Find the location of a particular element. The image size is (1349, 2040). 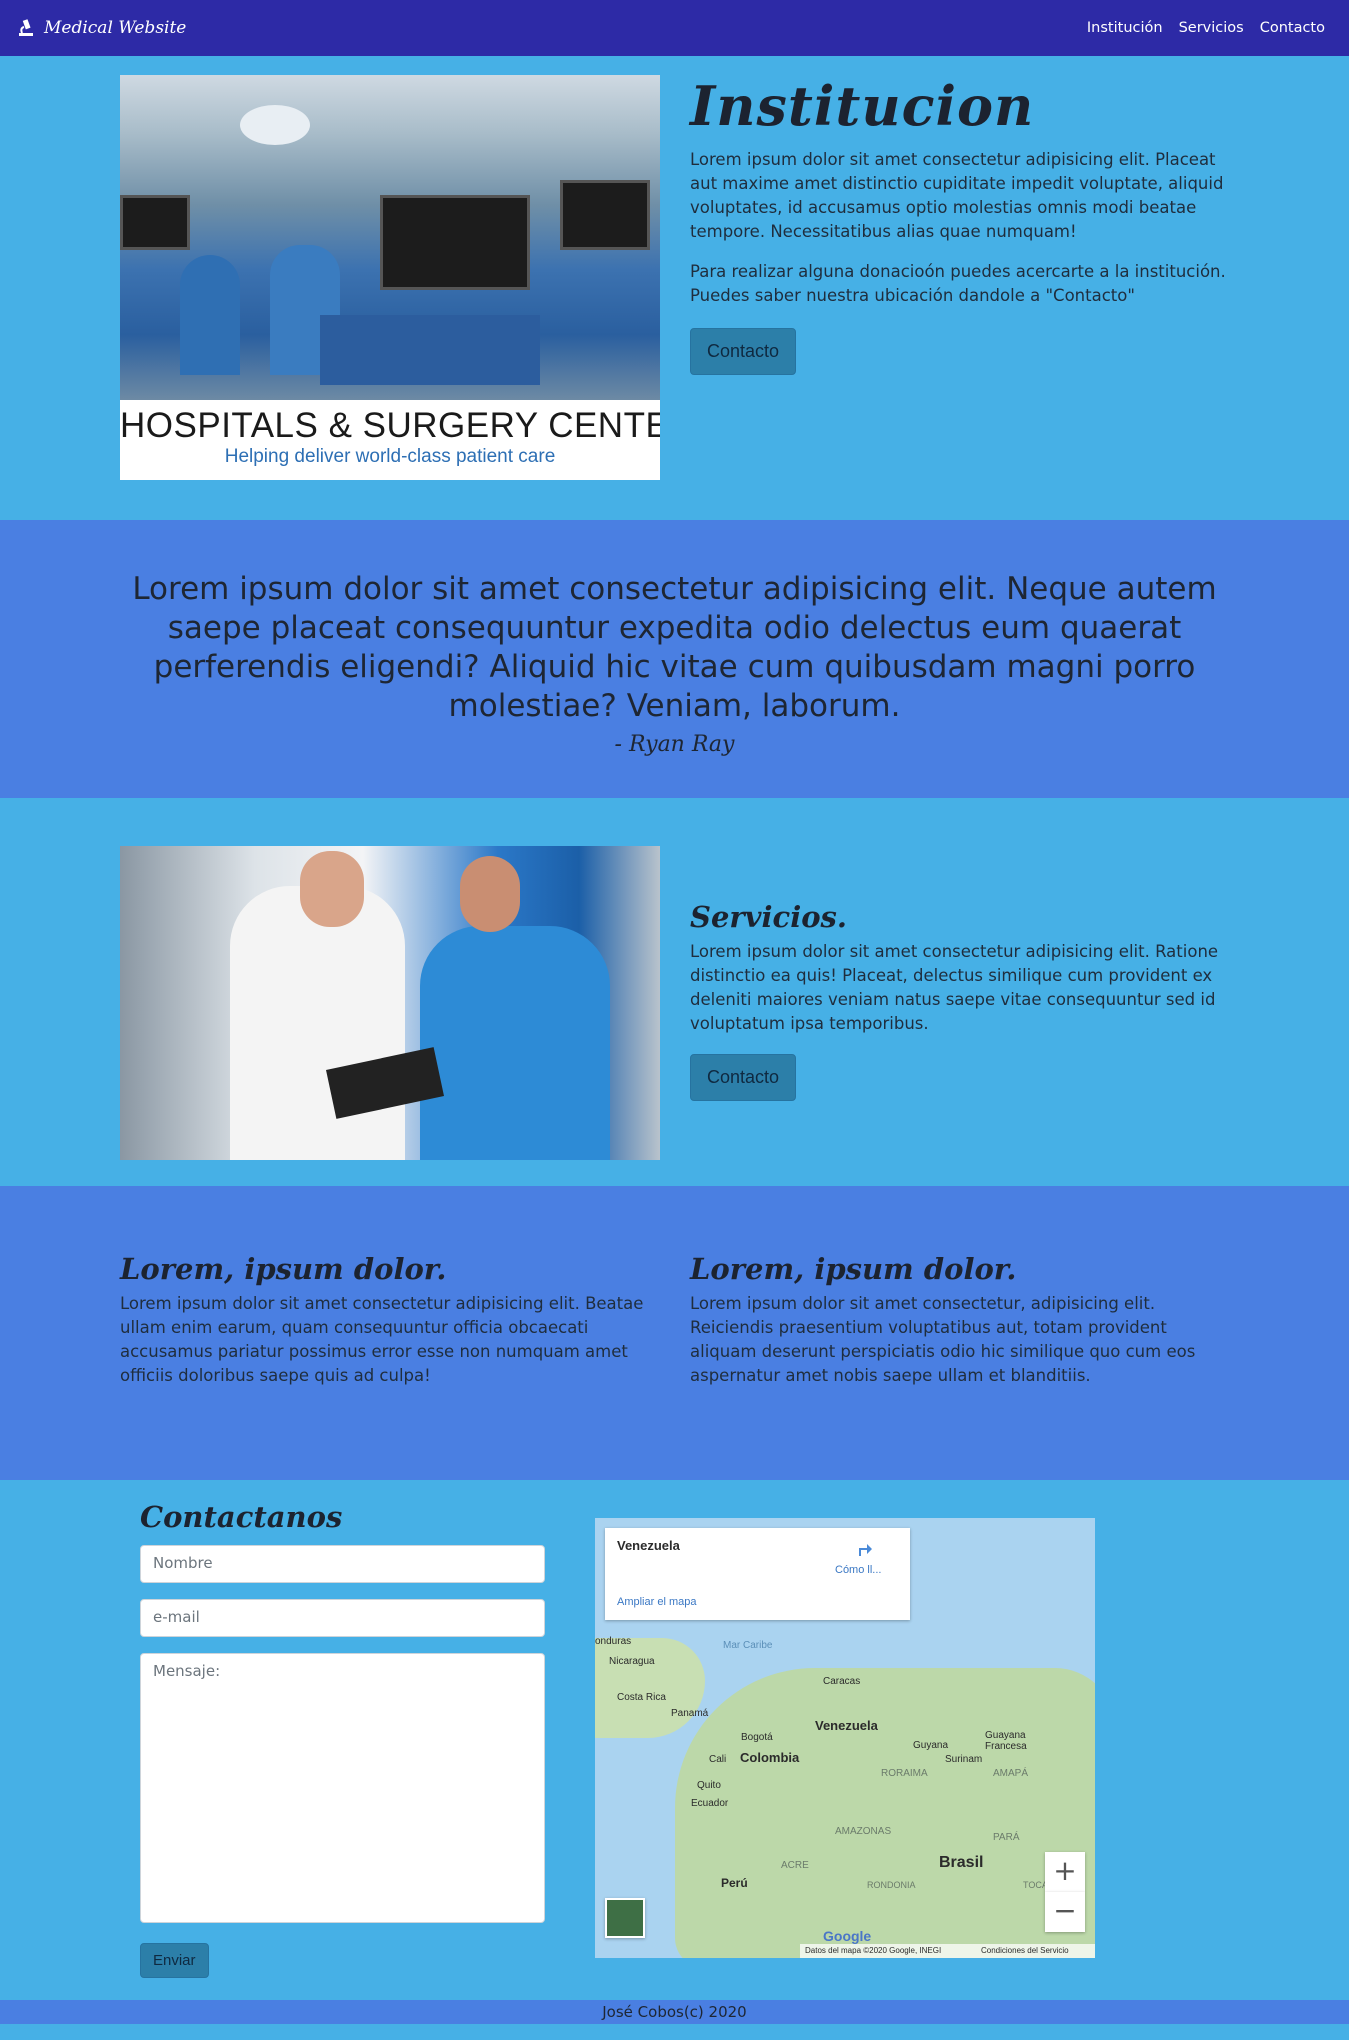

nav-link-servicios: Servicios is located at coordinates (1211, 28).